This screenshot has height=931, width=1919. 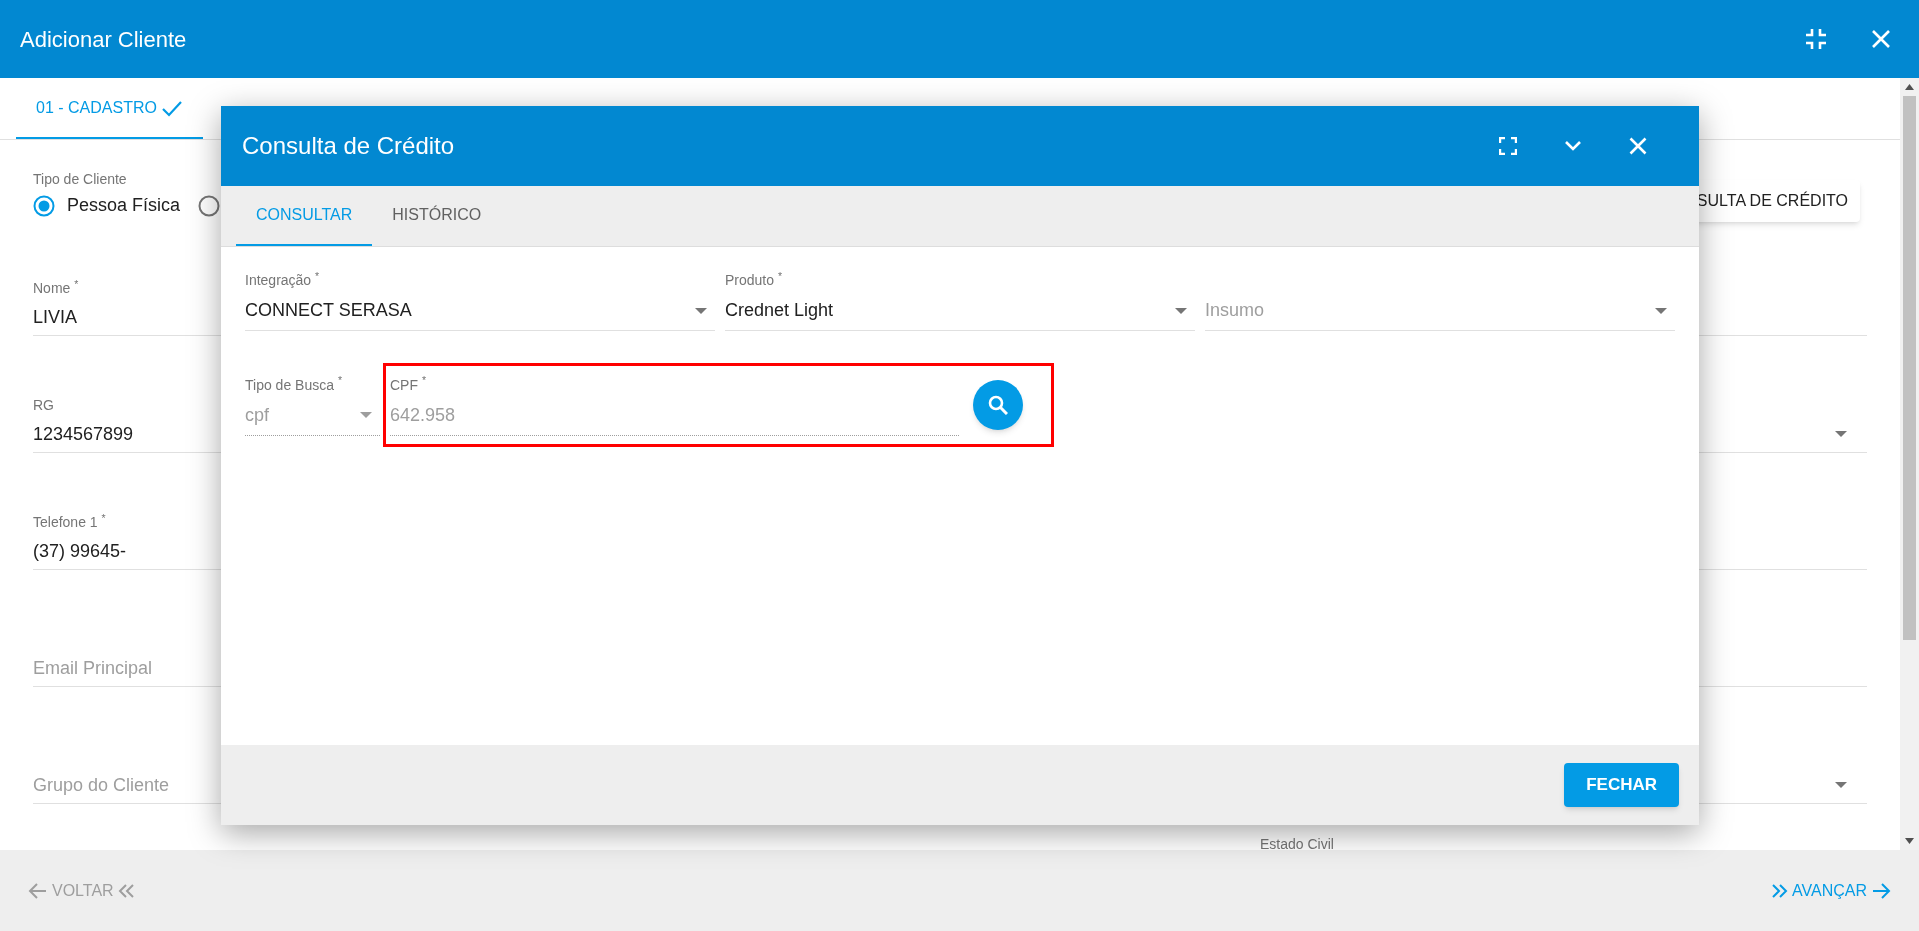 What do you see at coordinates (1297, 843) in the screenshot?
I see `field-label: Estado Civil` at bounding box center [1297, 843].